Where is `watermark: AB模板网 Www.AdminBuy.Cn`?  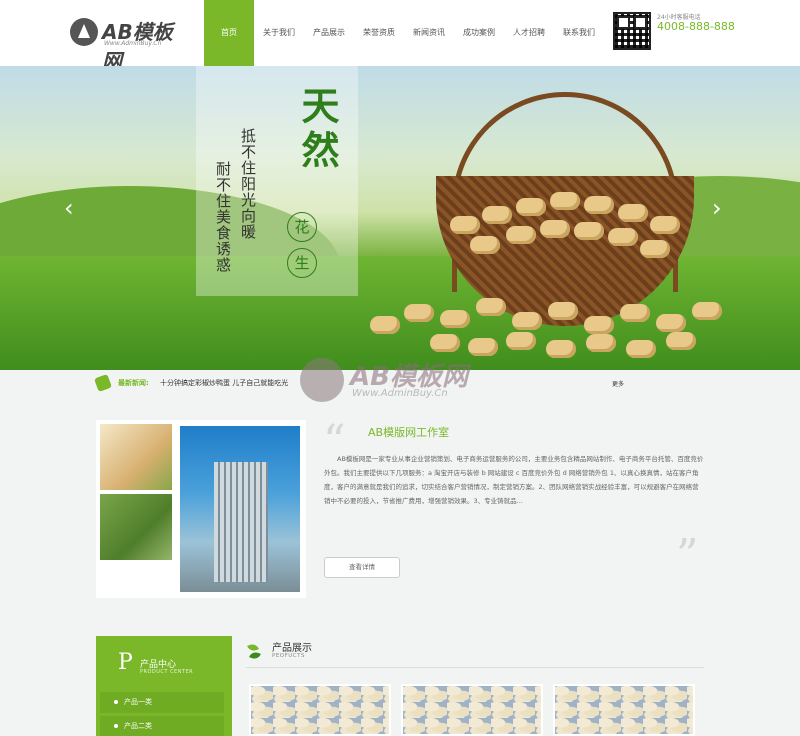
watermark: AB模板网 Www.AdminBuy.Cn is located at coordinates (415, 382).